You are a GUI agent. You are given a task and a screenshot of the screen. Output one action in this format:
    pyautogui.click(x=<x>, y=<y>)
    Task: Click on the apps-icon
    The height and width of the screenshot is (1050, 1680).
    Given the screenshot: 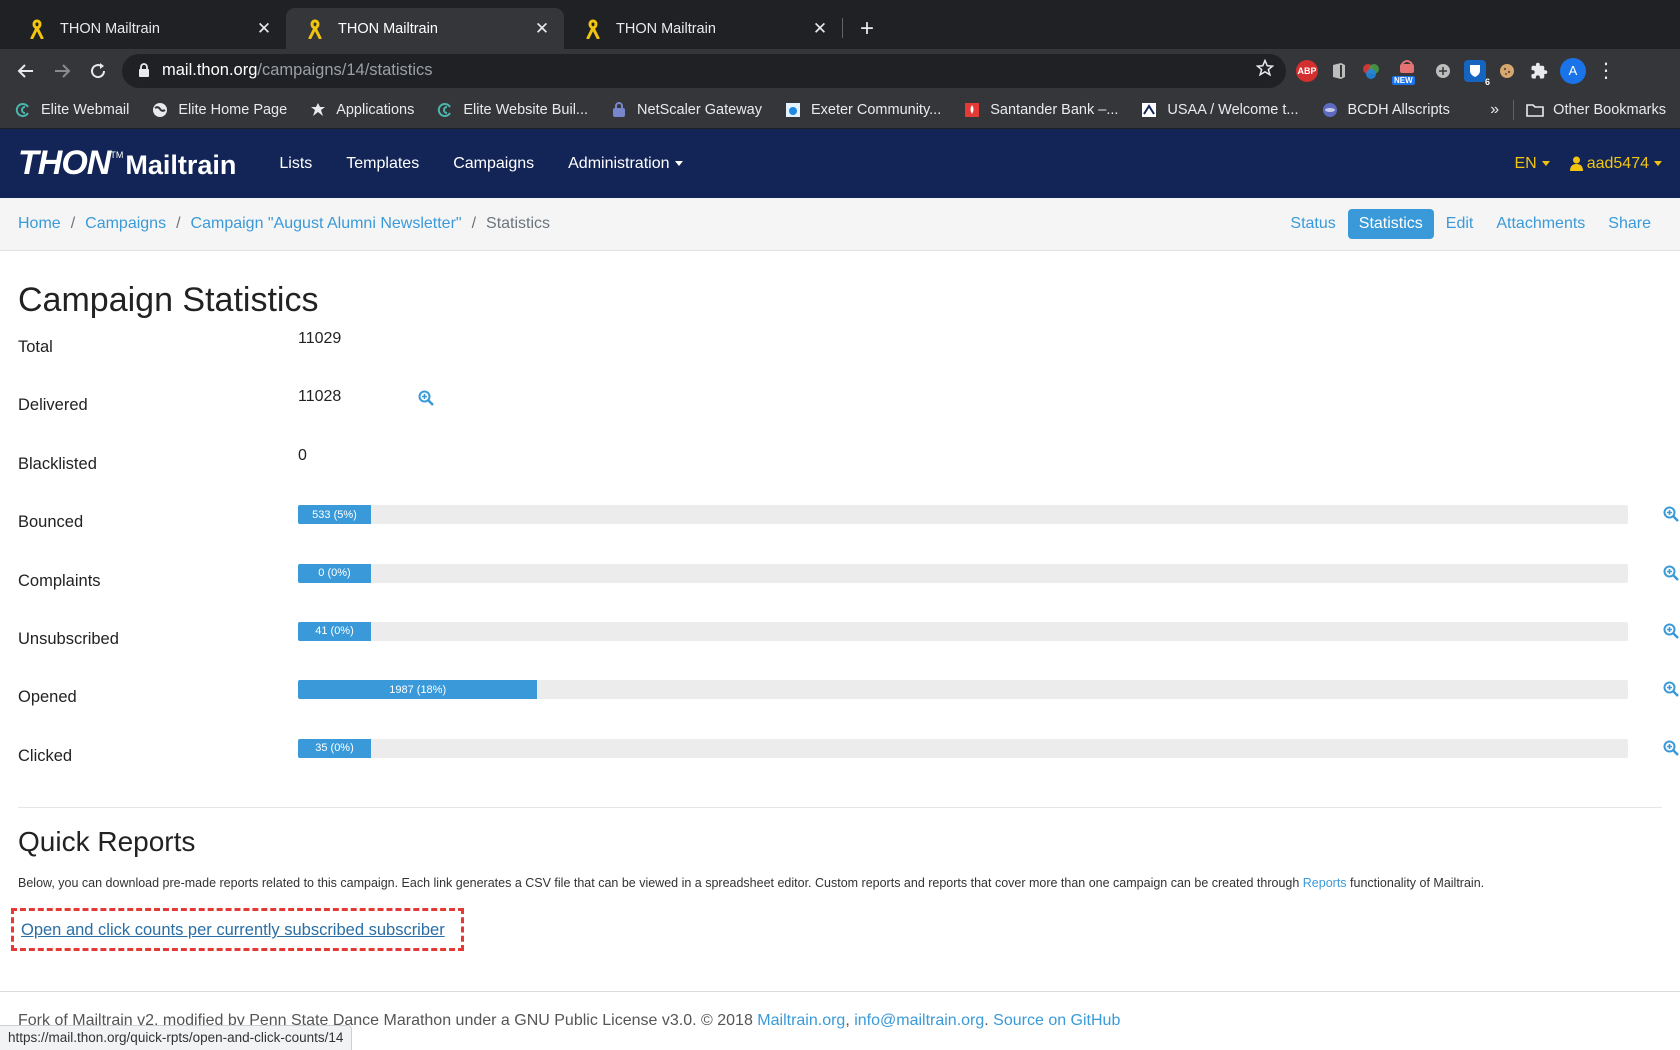 What is the action you would take?
    pyautogui.click(x=318, y=110)
    